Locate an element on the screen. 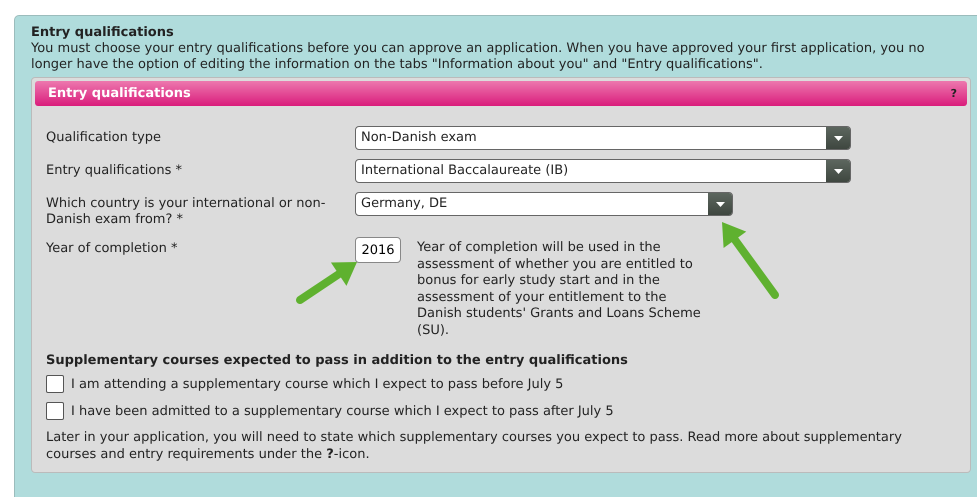  field-label: Which country is your international or non-Danish exam from? * is located at coordinates (186, 211).